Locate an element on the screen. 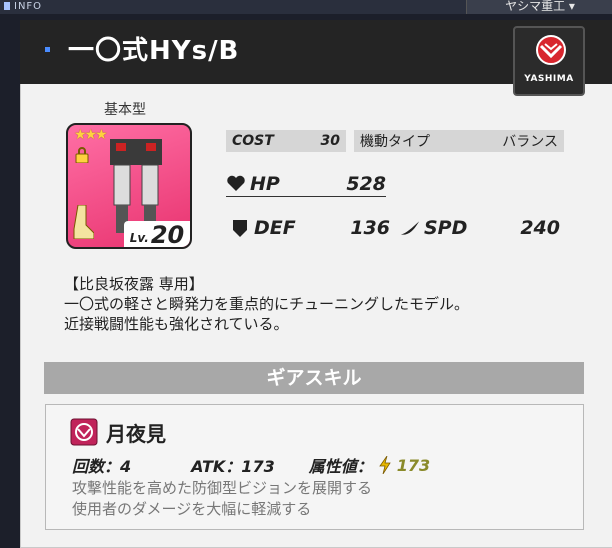 Image resolution: width=612 pixels, height=548 pixels. mobility-value: バランス is located at coordinates (530, 142).